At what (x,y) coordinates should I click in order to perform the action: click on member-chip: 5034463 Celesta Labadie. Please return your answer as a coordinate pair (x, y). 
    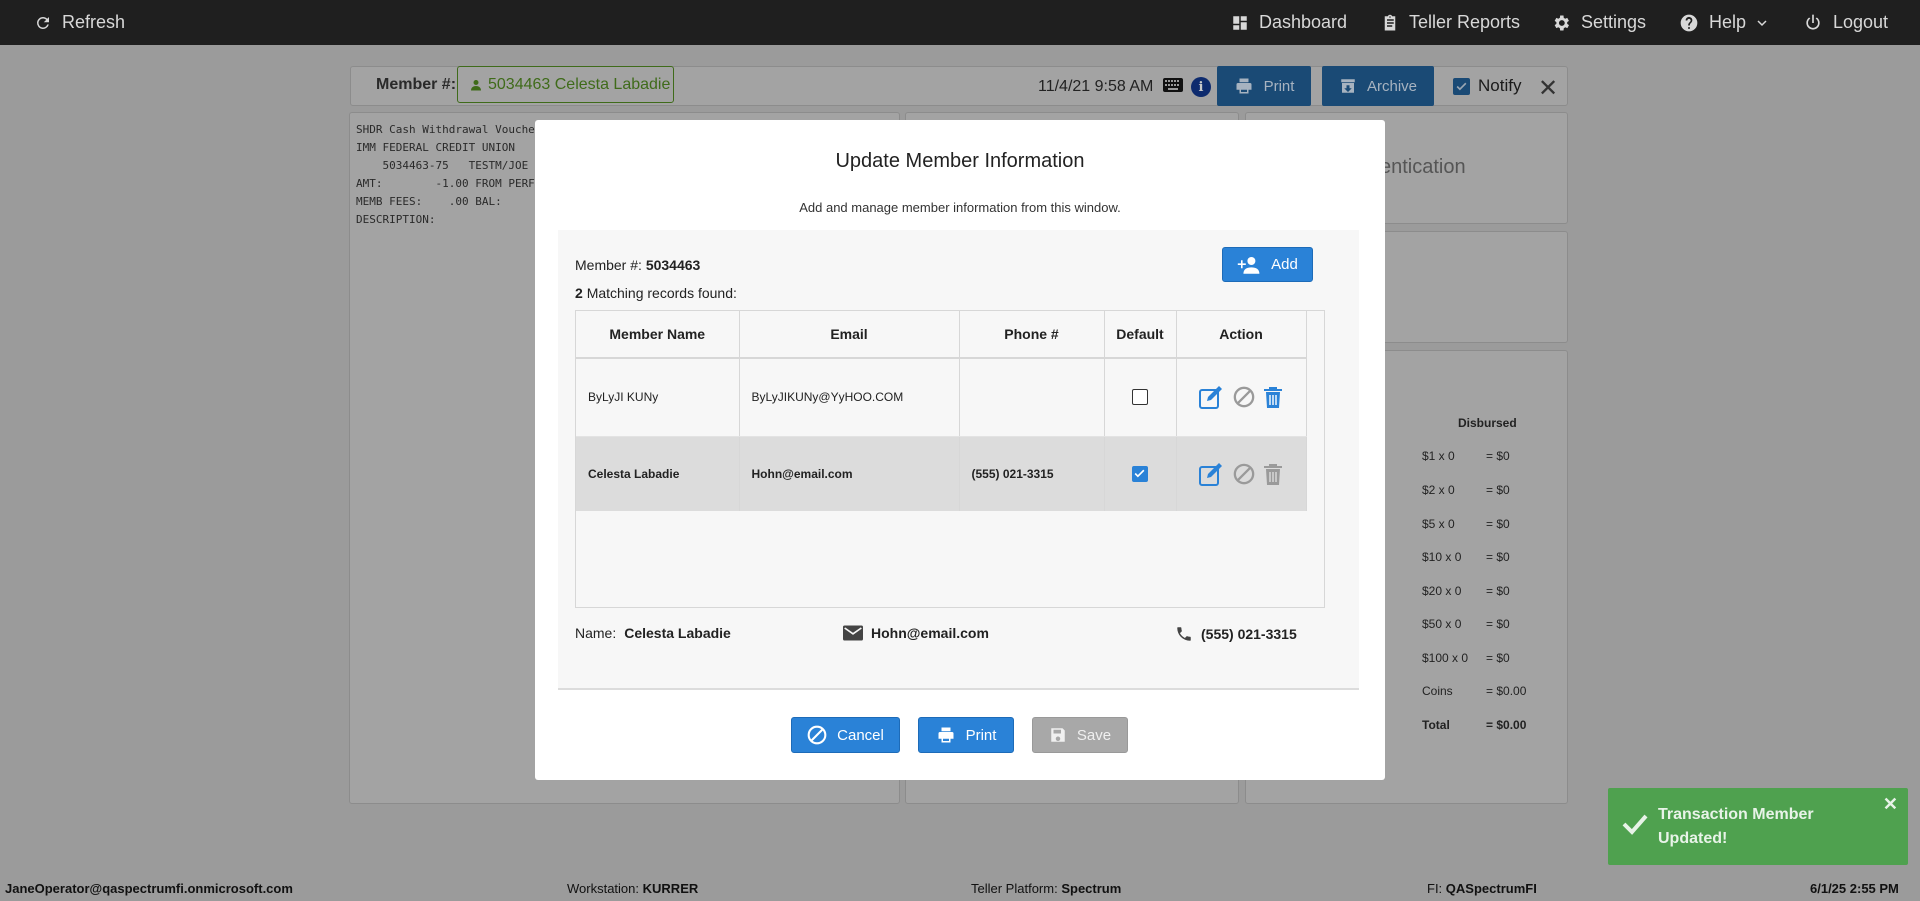
    Looking at the image, I should click on (565, 84).